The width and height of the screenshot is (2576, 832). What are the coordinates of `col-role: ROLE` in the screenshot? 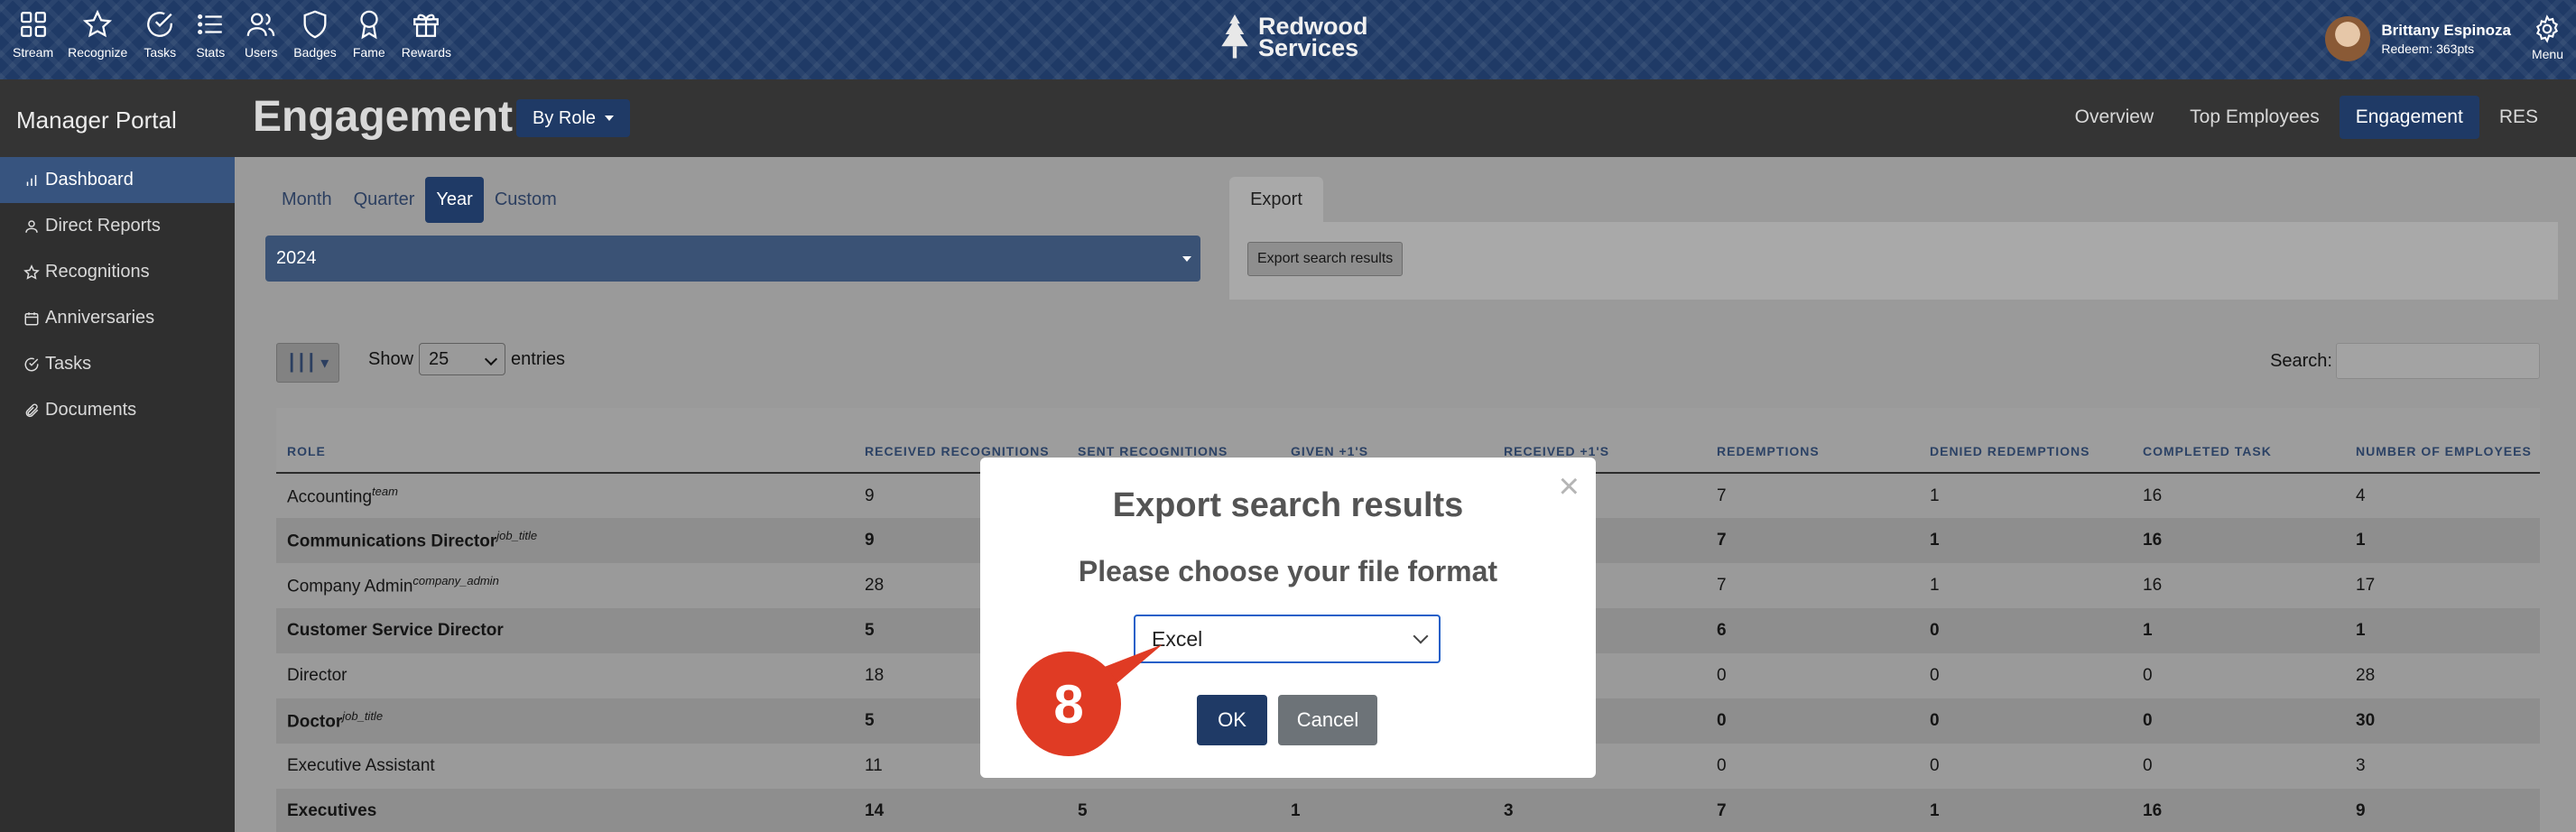 It's located at (565, 441).